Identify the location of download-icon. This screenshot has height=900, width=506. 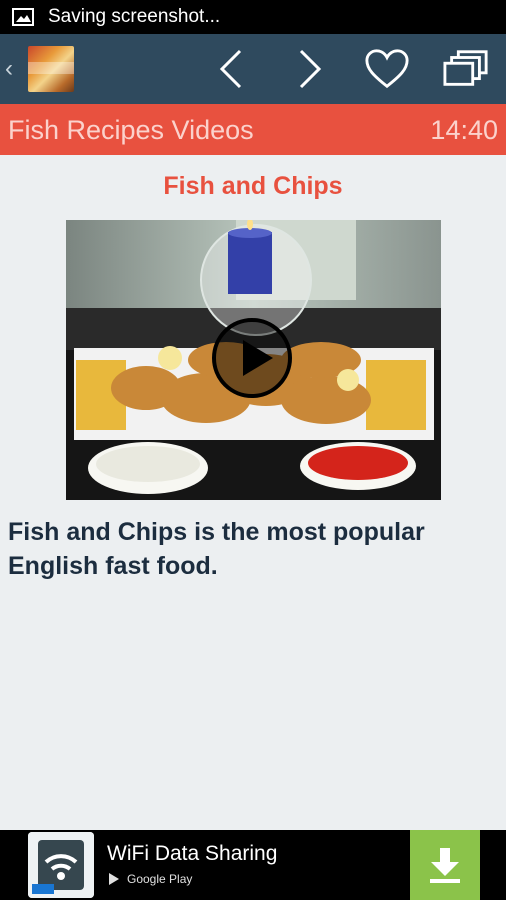
(445, 865).